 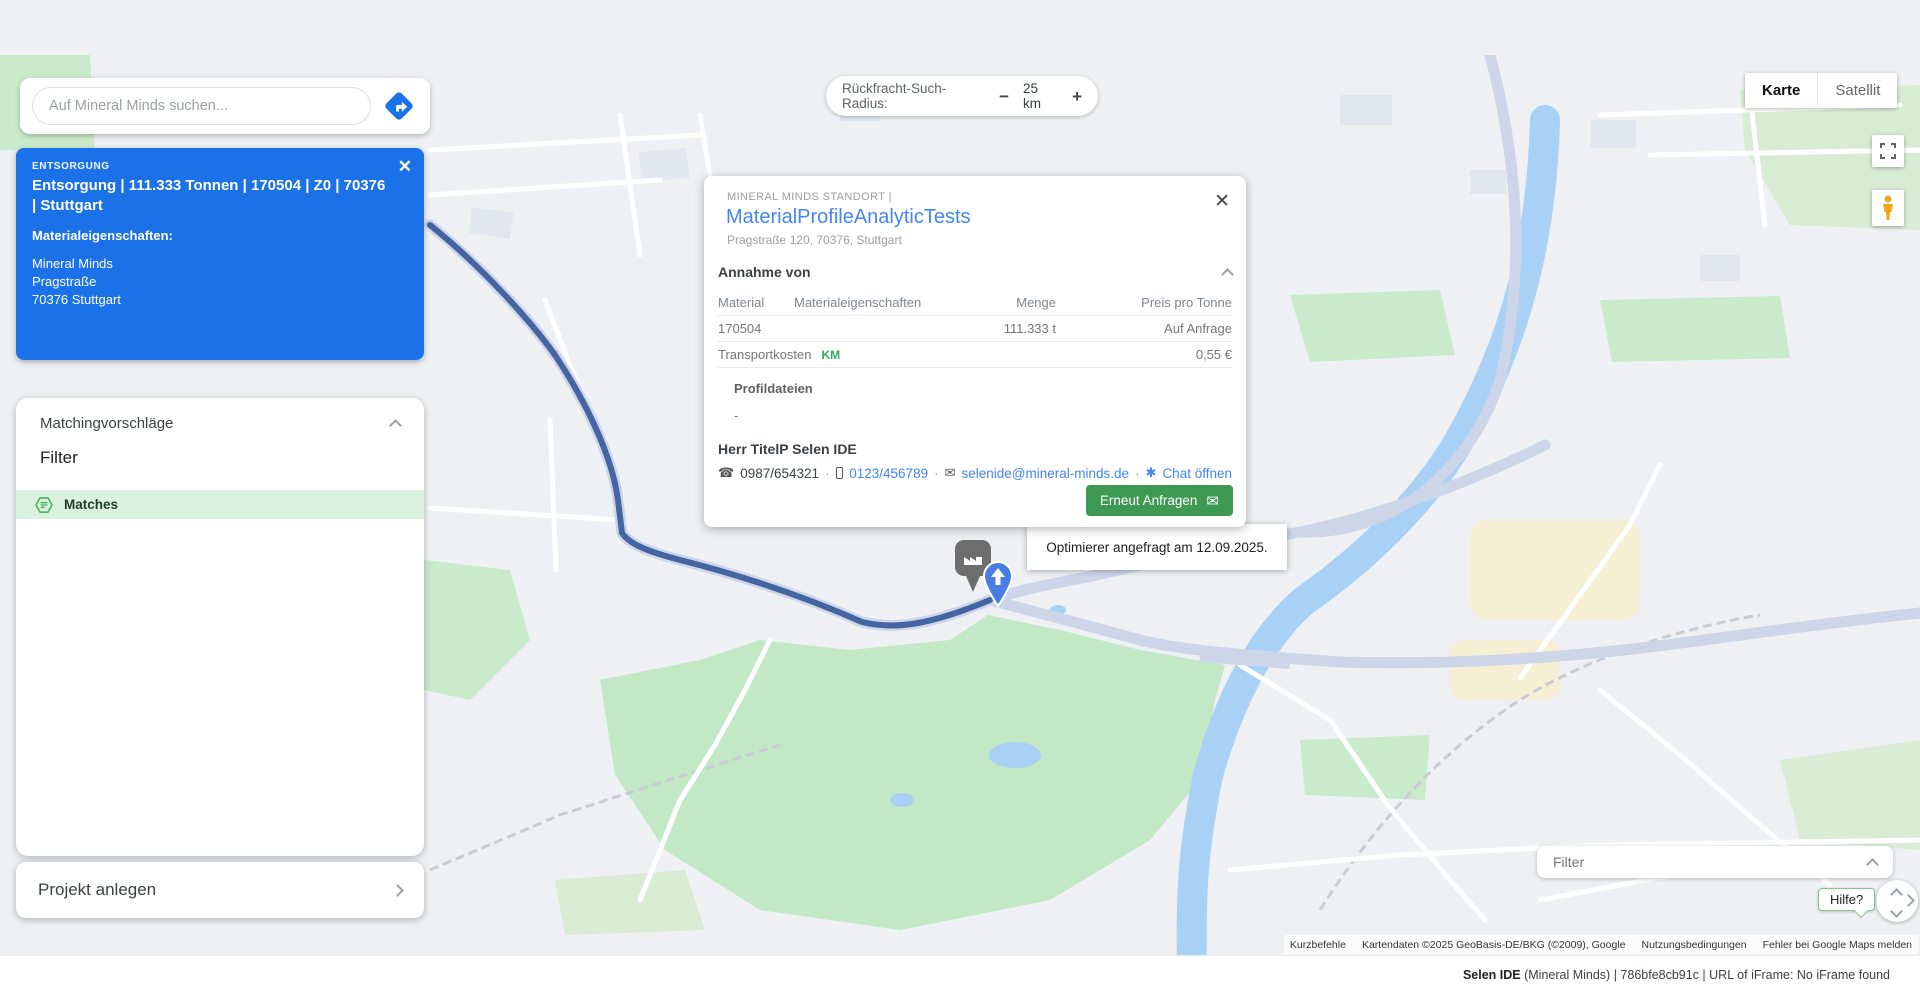 I want to click on table-row: 170504 111.333 t Auf Anfrage, so click(x=975, y=328).